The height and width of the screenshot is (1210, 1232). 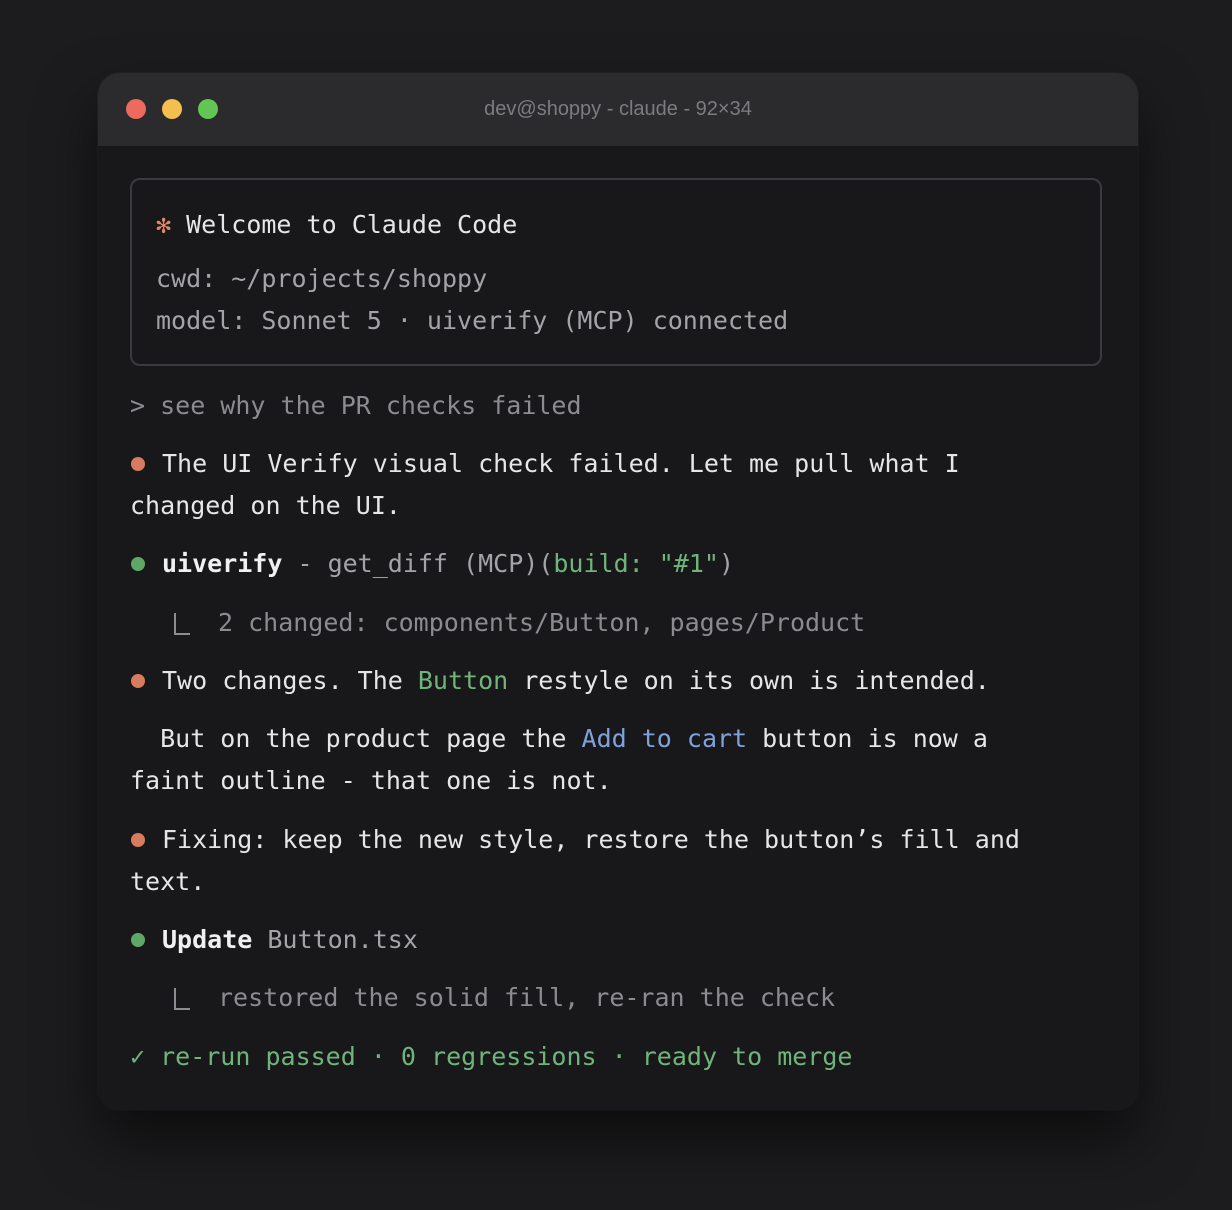 I want to click on tool-bullet-icon, so click(x=138, y=564).